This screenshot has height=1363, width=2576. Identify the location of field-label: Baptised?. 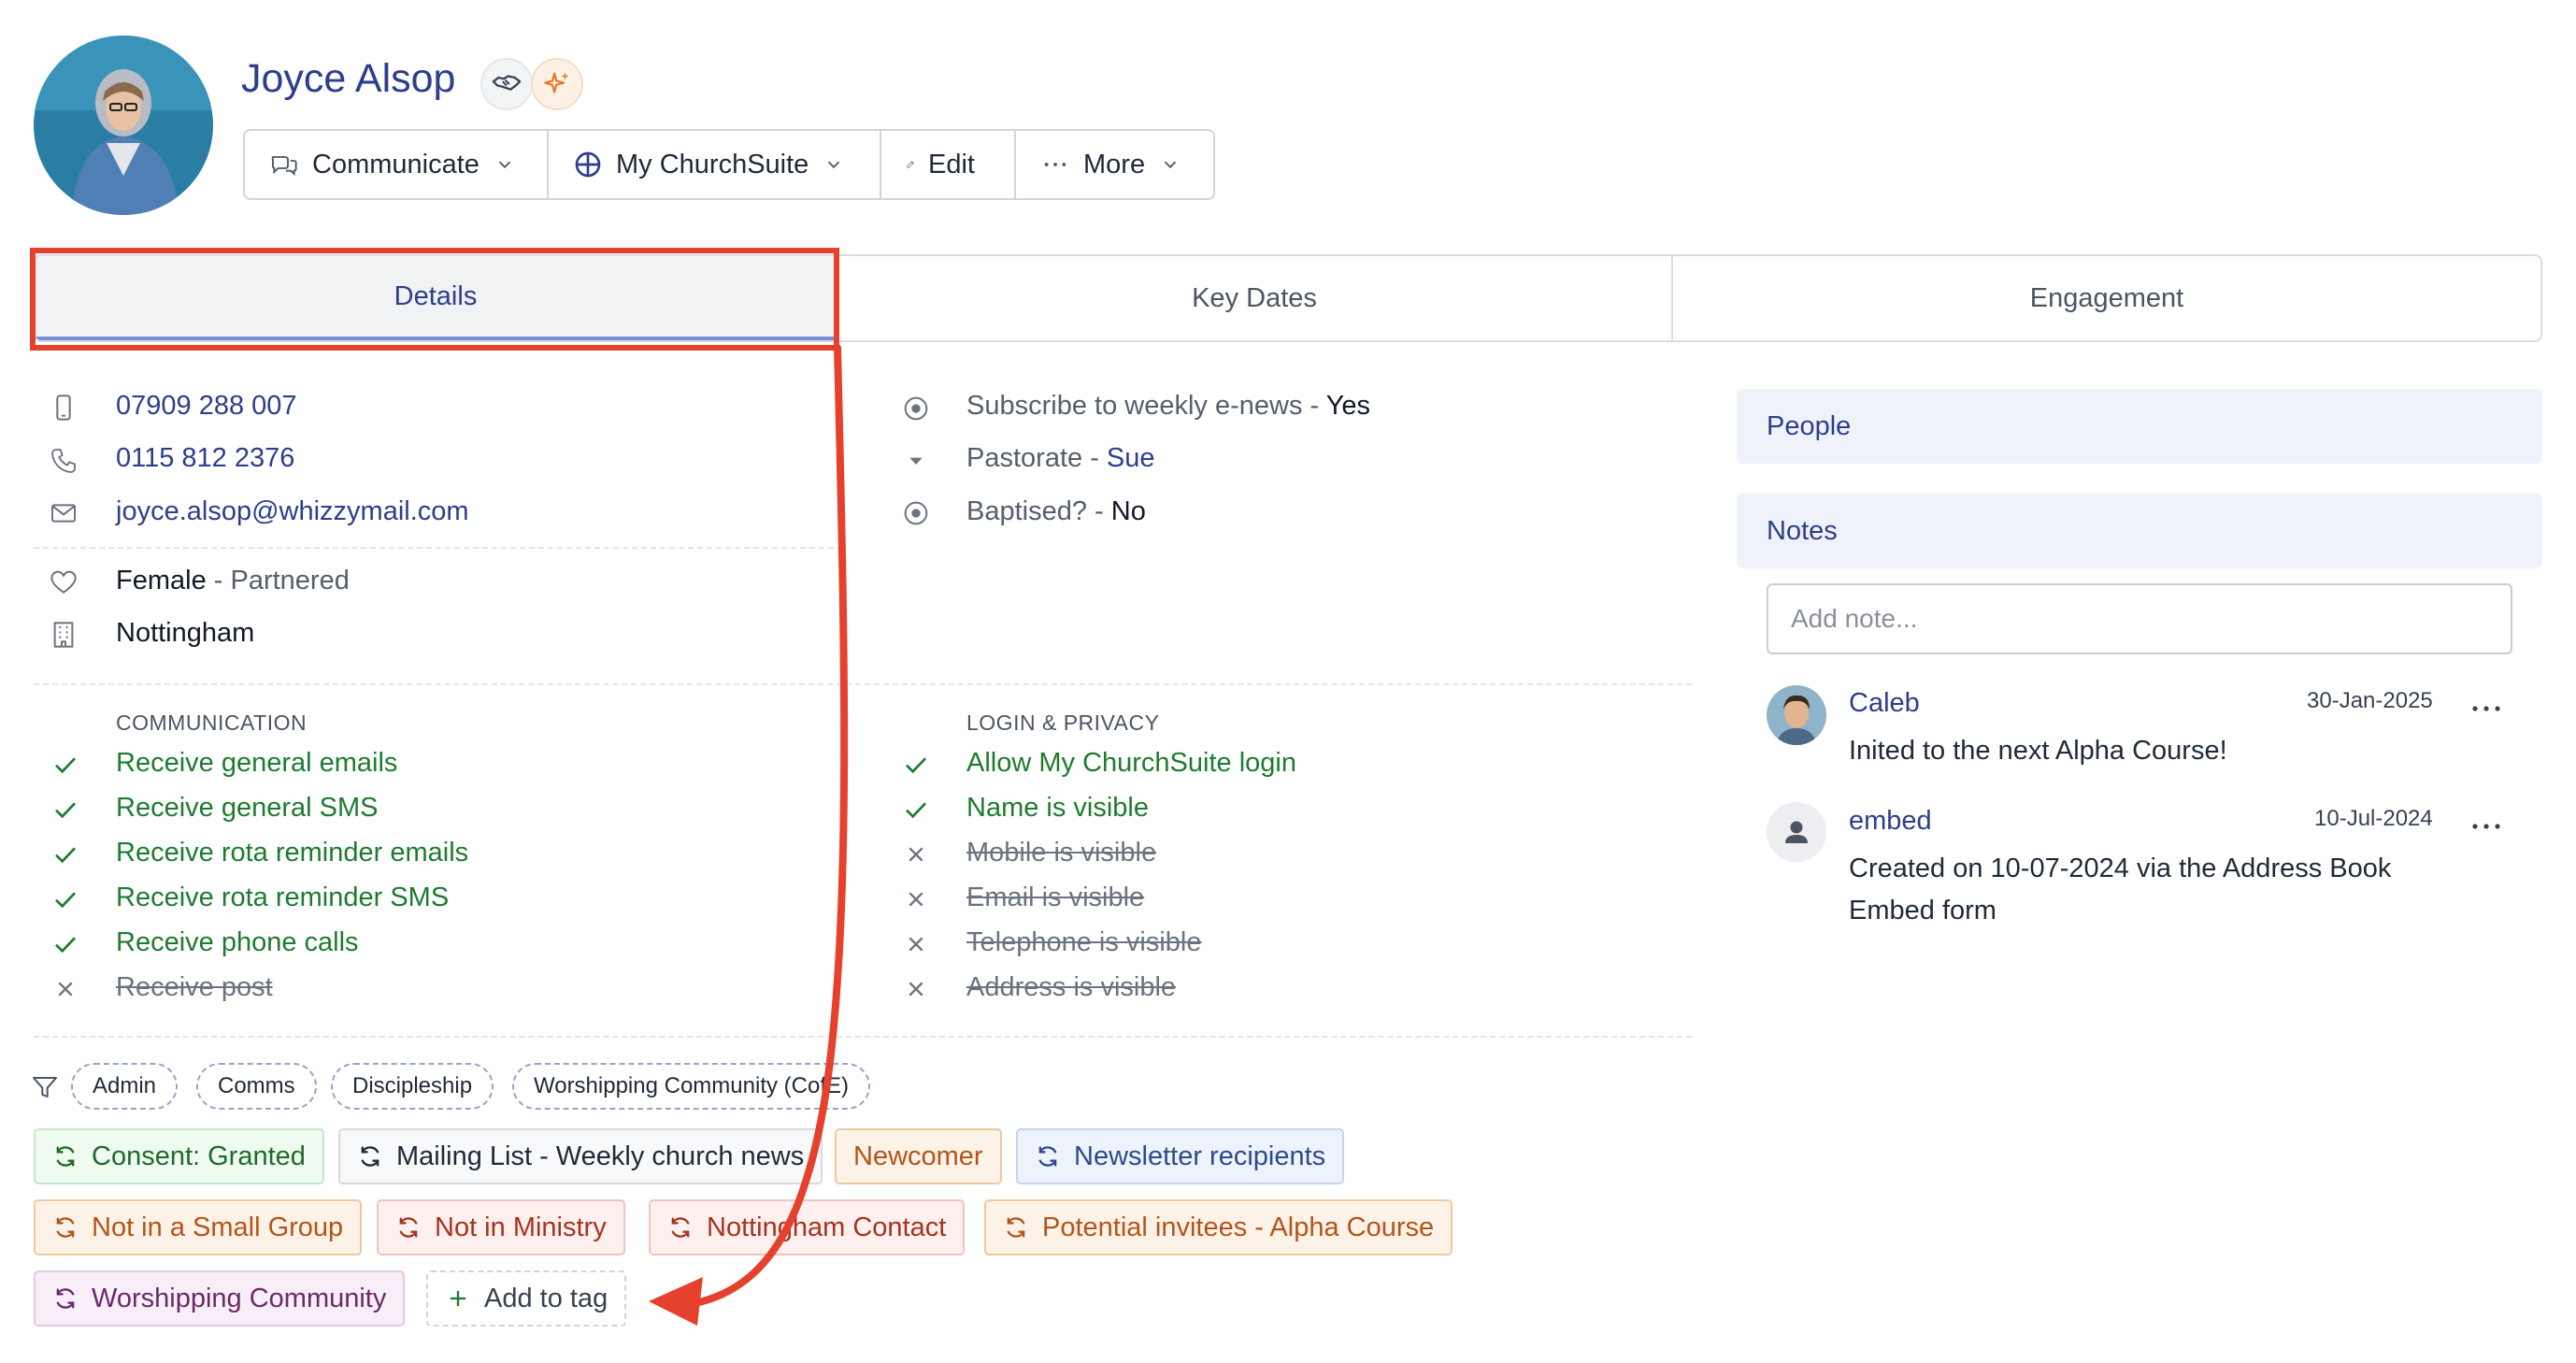
(1026, 511).